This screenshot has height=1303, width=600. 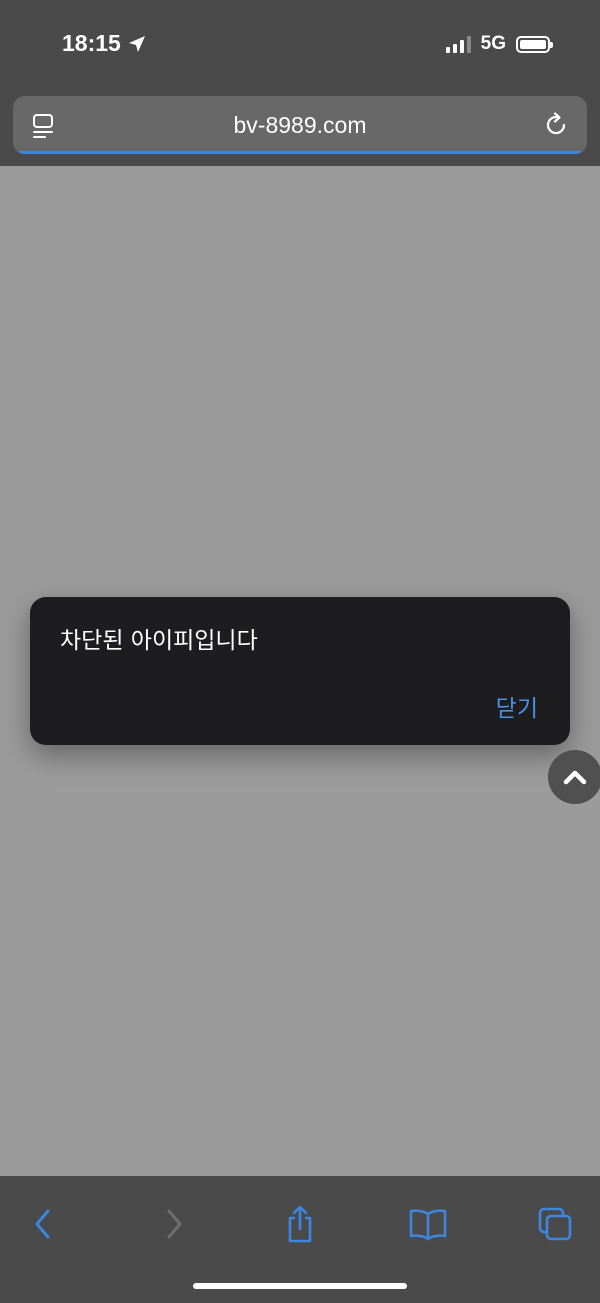 I want to click on reload-icon, so click(x=556, y=125).